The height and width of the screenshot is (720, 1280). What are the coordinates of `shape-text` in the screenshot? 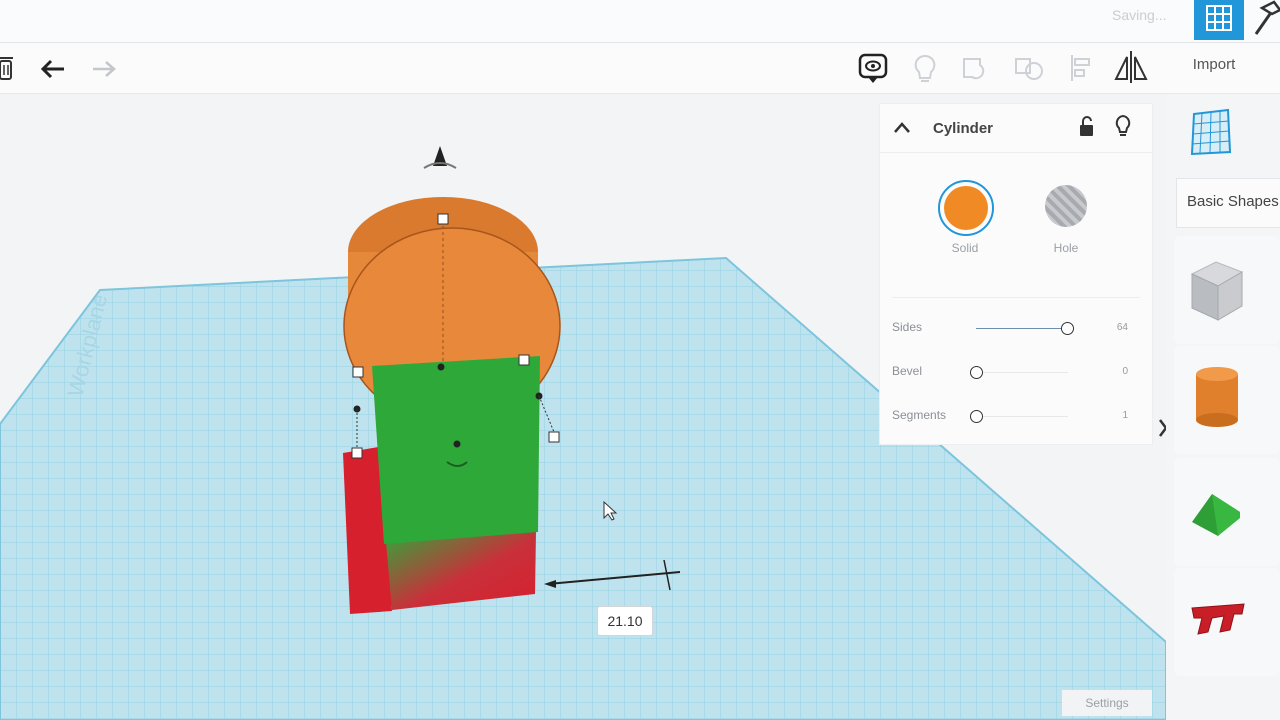 It's located at (1227, 622).